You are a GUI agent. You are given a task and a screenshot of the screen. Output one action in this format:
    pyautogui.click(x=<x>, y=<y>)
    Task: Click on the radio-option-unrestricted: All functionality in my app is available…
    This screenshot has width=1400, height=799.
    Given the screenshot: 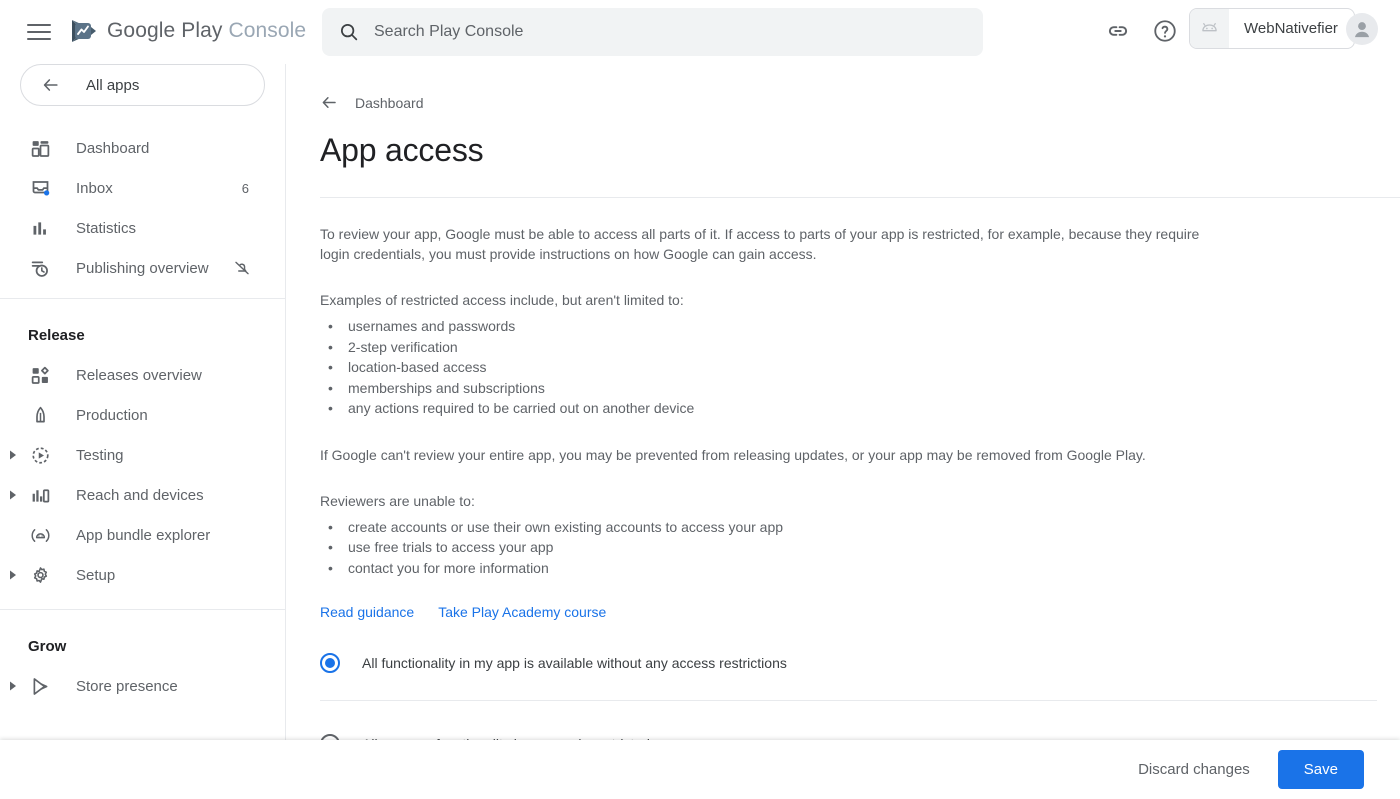 What is the action you would take?
    pyautogui.click(x=770, y=663)
    